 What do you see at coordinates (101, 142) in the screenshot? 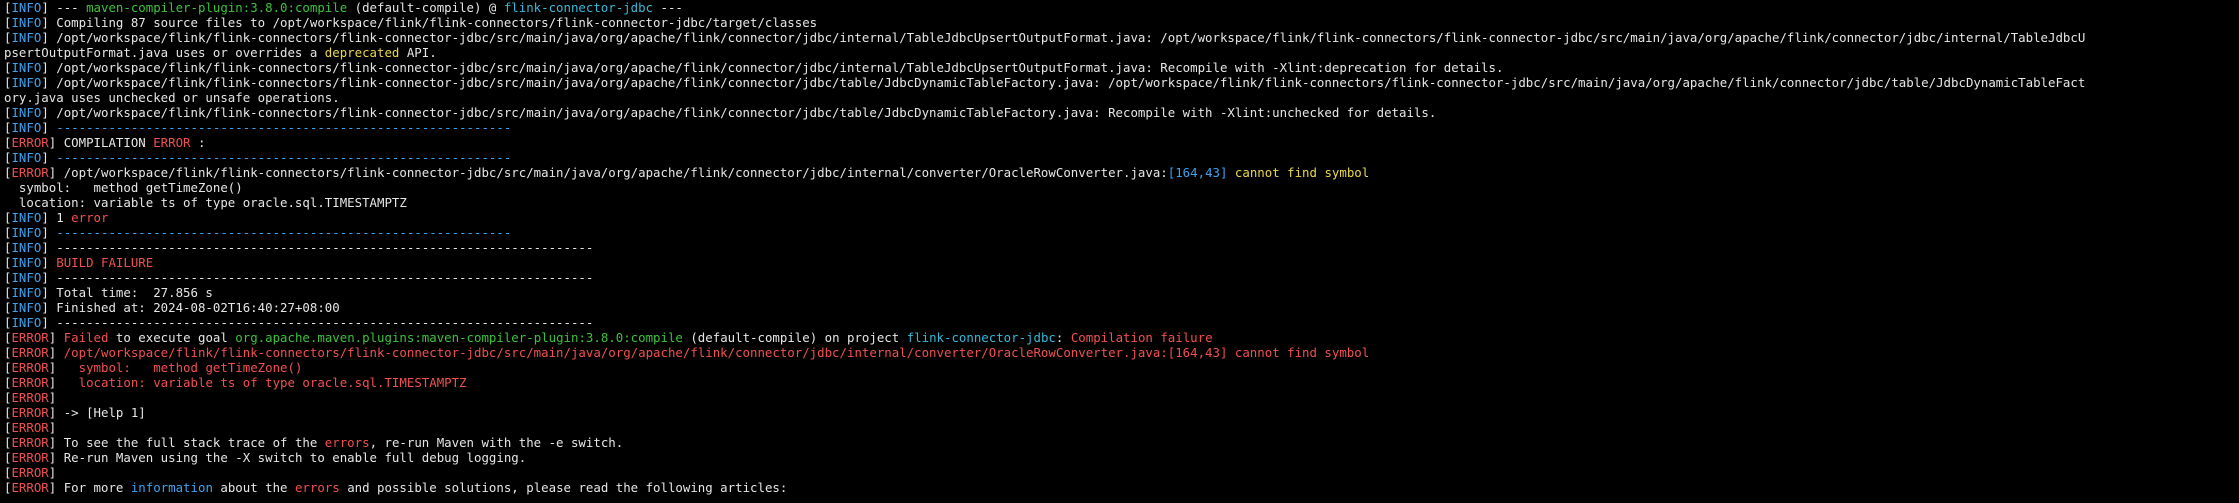
I see `log-text-segment: ] COMPILATION` at bounding box center [101, 142].